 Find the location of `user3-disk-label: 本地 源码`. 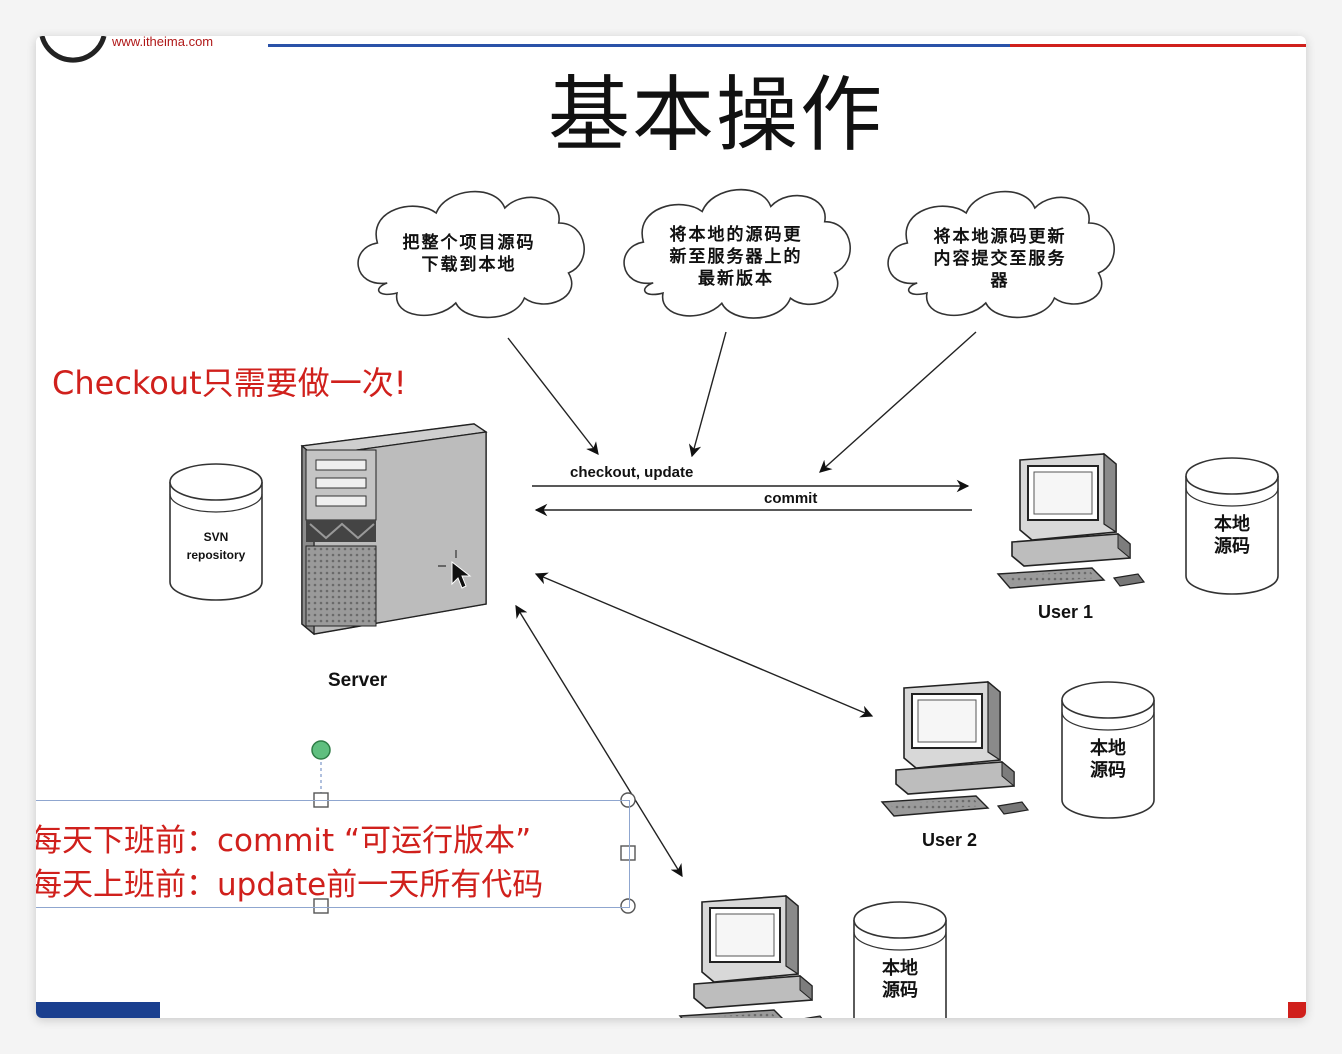

user3-disk-label: 本地 源码 is located at coordinates (900, 980).